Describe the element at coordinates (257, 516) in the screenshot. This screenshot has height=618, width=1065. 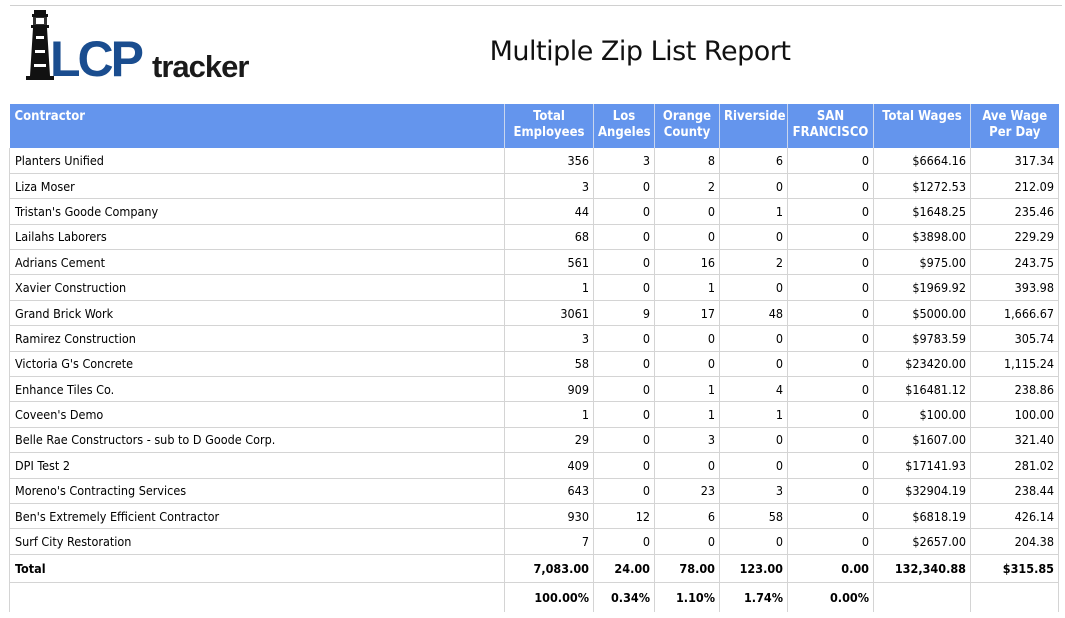
I see `cell-contractor: Ben's Extremely Efficient Contractor` at that location.